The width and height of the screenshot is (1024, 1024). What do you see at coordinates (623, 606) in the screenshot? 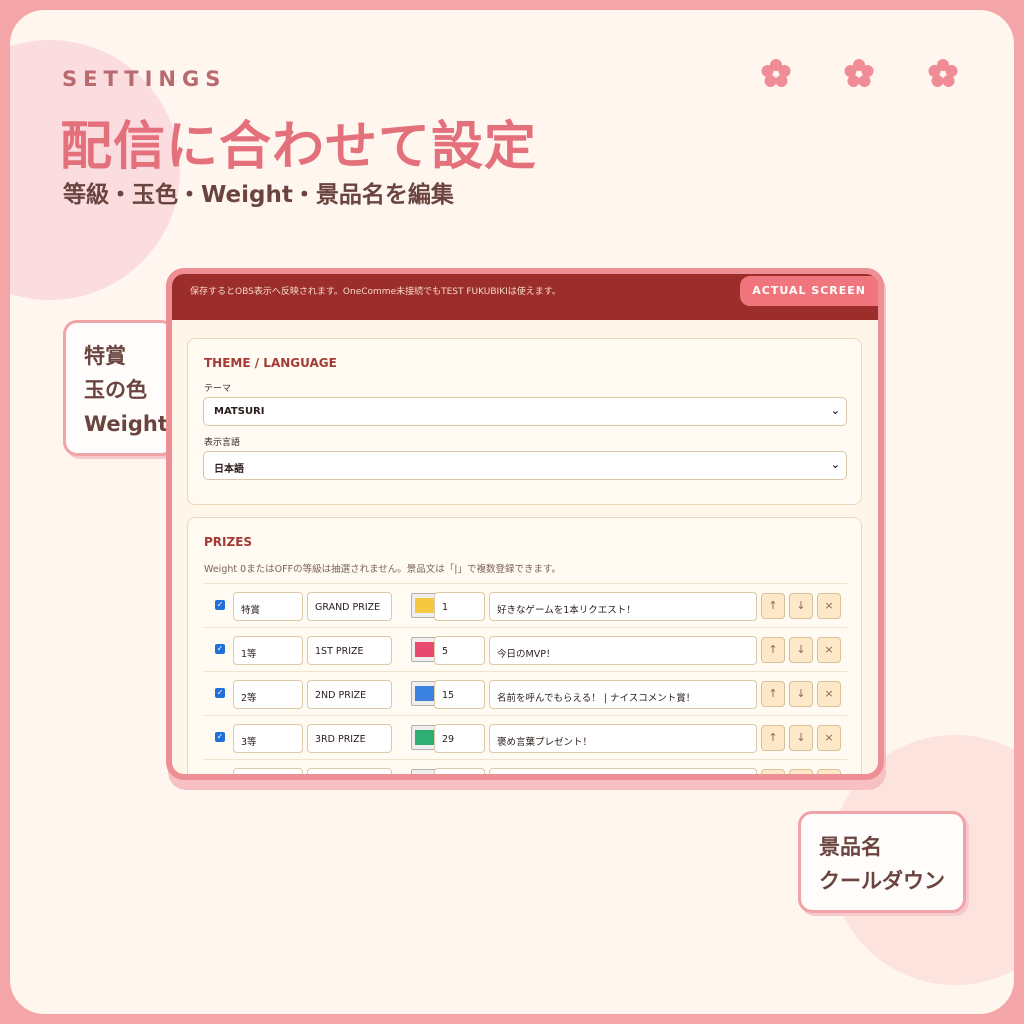
I see `prize-text-input: 好きなゲームを1本リクエスト！` at bounding box center [623, 606].